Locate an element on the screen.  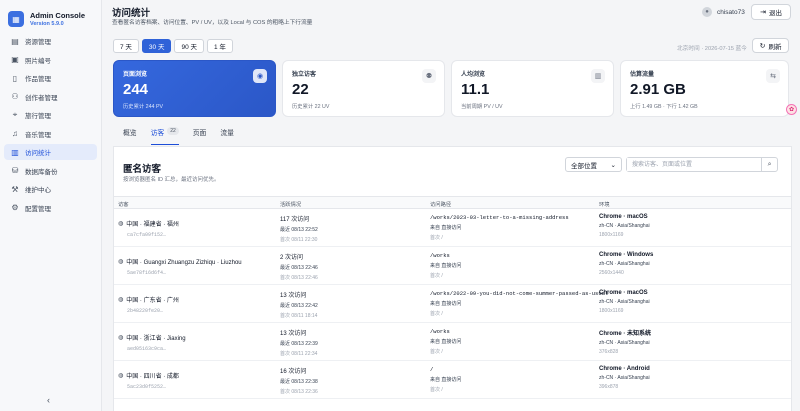
avatar: ● is located at coordinates (707, 12).